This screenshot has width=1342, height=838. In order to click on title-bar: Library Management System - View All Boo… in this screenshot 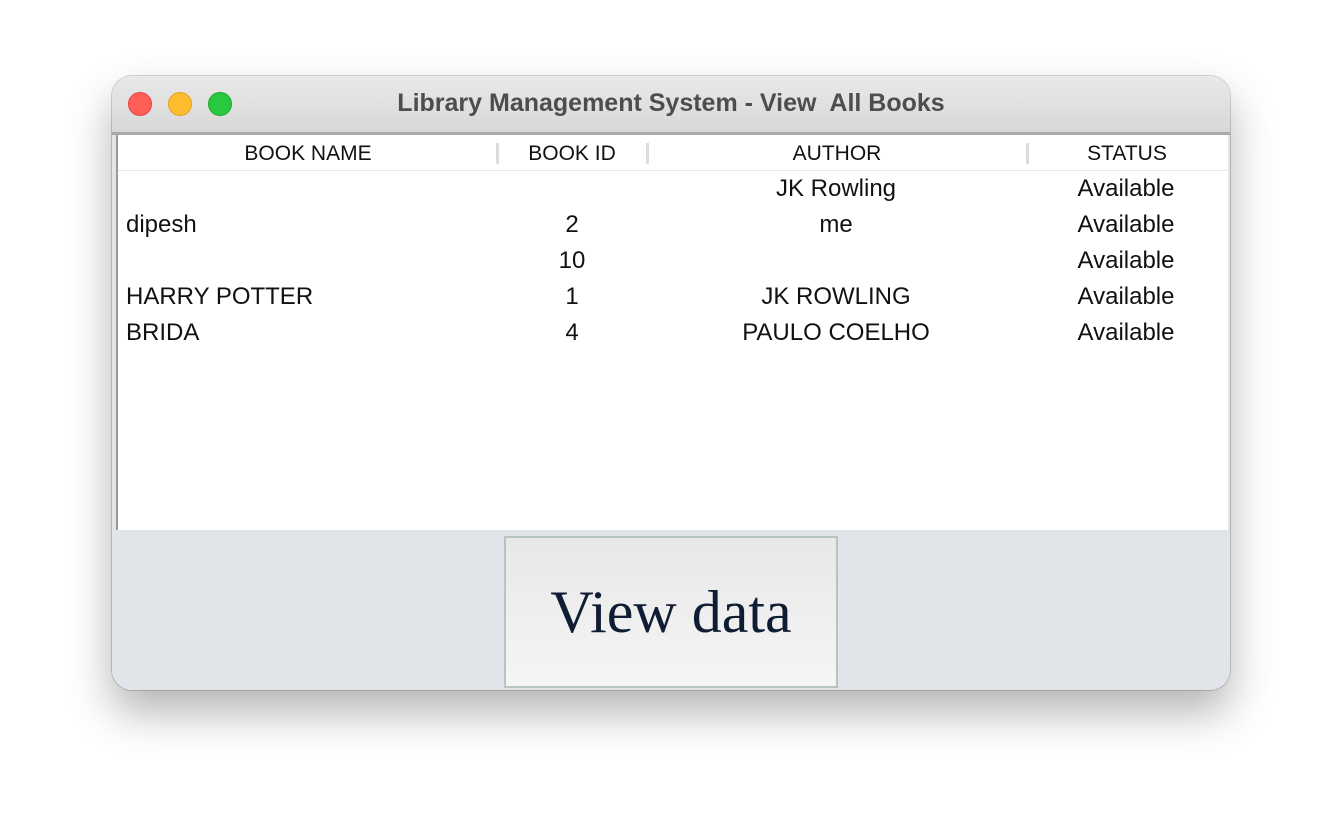, I will do `click(671, 105)`.